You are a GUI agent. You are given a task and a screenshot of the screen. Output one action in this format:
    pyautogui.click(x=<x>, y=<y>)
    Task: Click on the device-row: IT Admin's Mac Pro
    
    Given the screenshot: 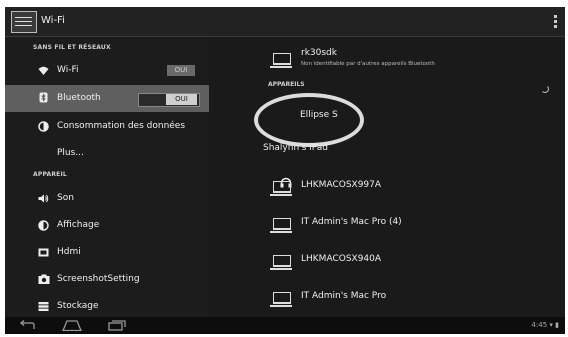 What is the action you would take?
    pyautogui.click(x=387, y=298)
    